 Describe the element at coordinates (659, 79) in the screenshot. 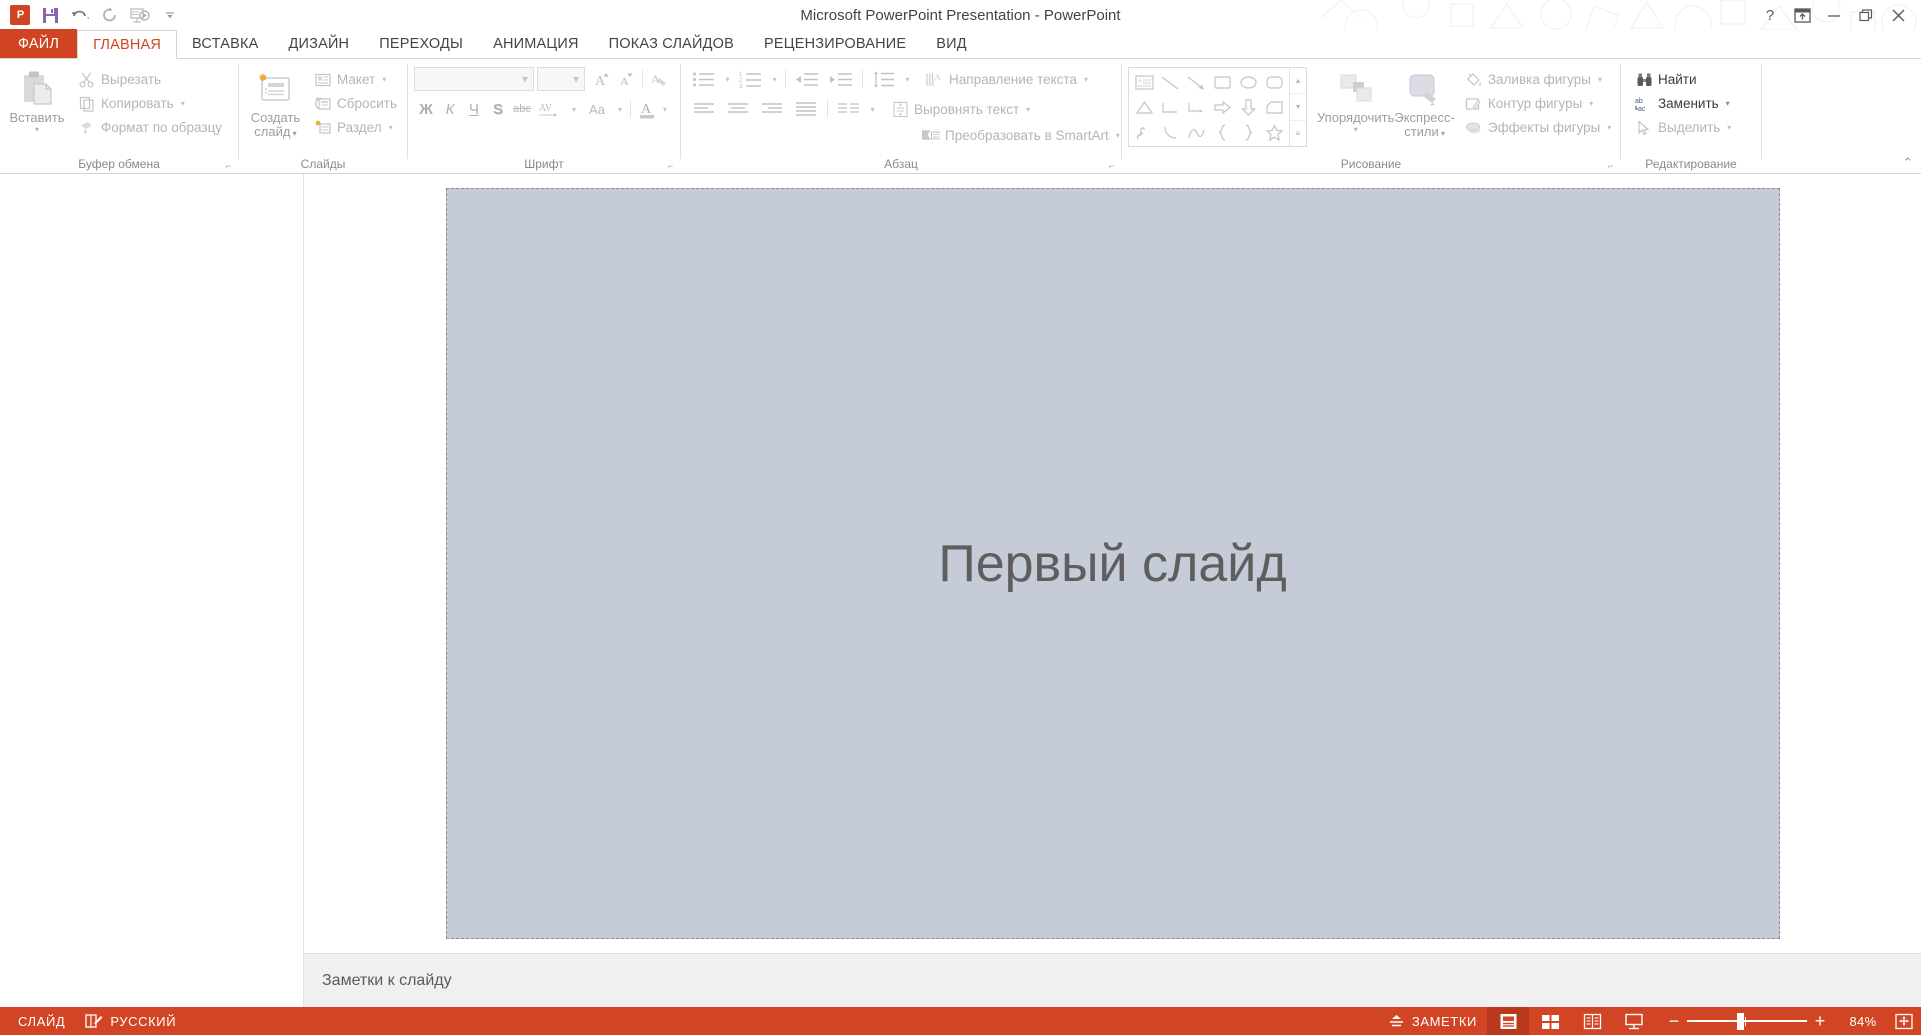

I see `clear-formatting-button: A` at that location.